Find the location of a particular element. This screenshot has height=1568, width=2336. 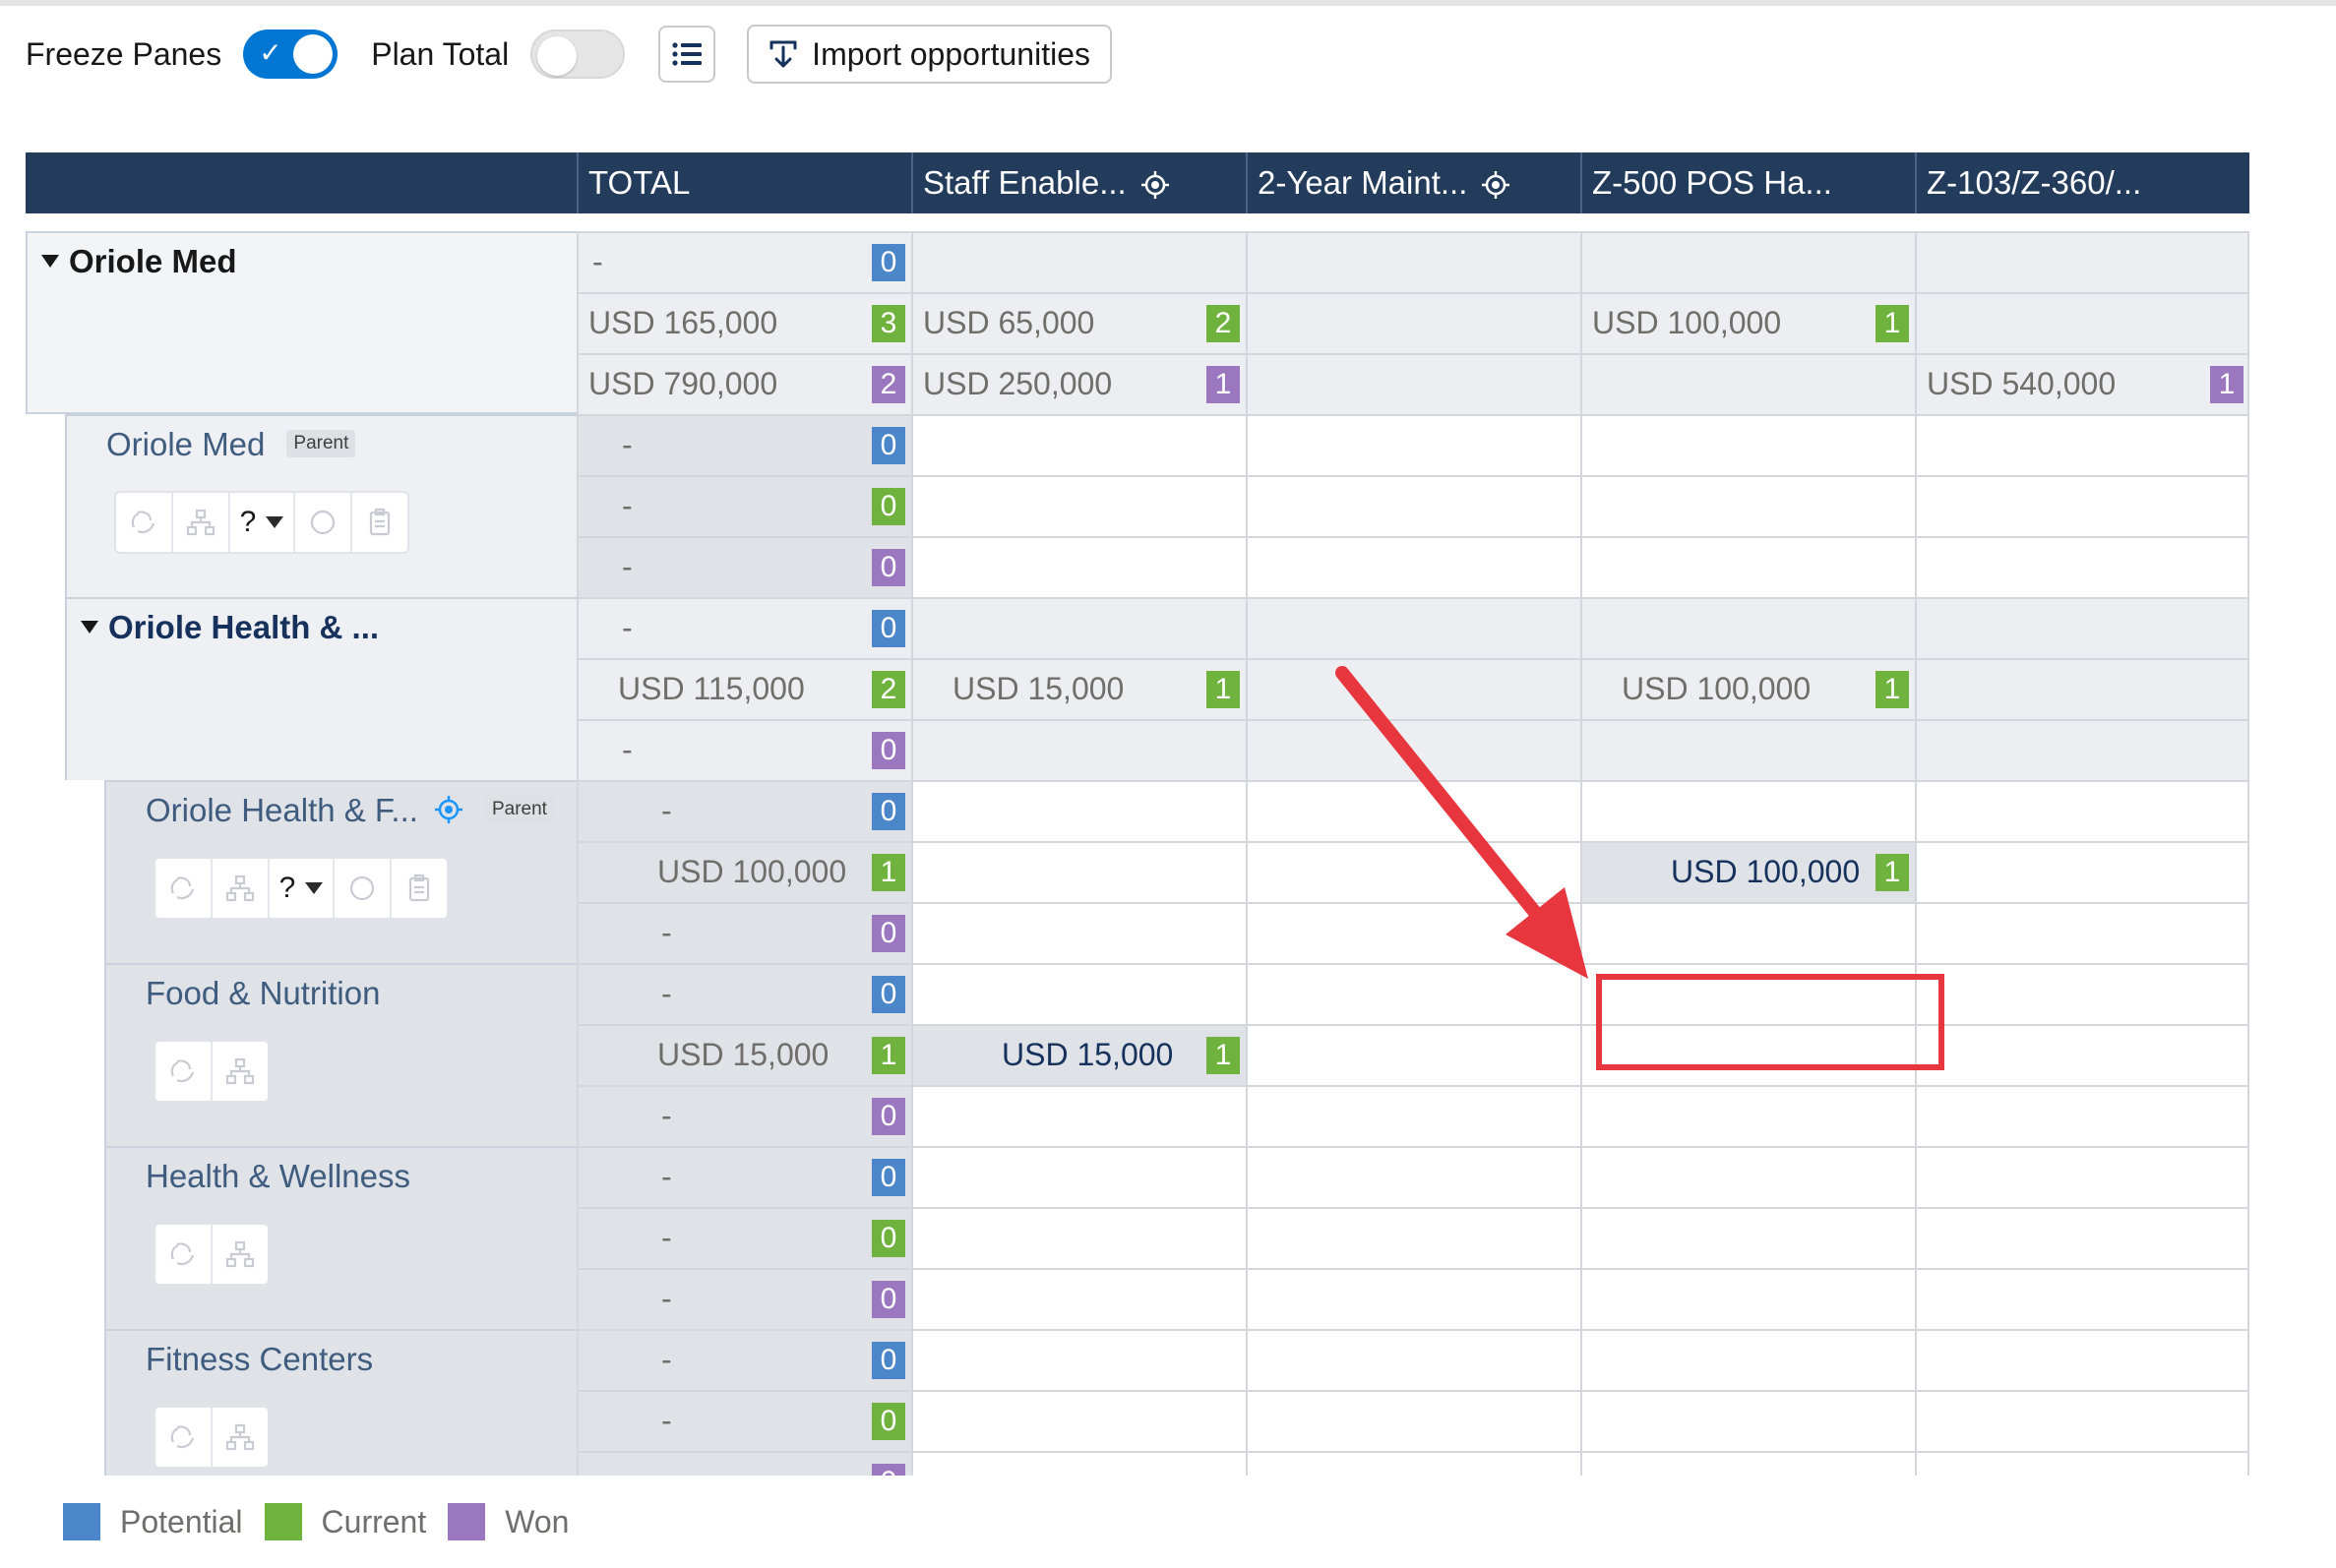

total-cell: USD 115,000 2 is located at coordinates (744, 688).